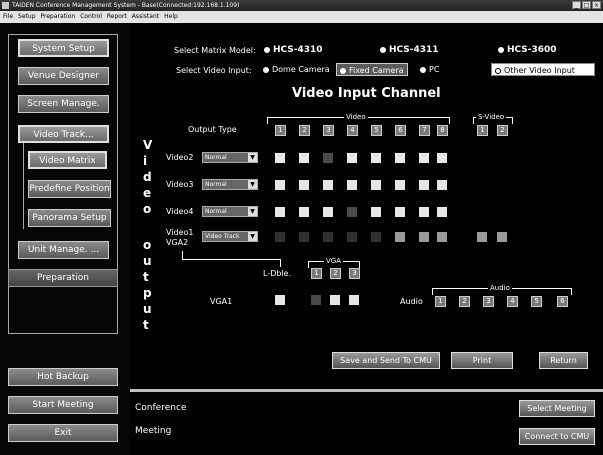 The height and width of the screenshot is (455, 603). What do you see at coordinates (8, 17) in the screenshot?
I see `menu-file: File` at bounding box center [8, 17].